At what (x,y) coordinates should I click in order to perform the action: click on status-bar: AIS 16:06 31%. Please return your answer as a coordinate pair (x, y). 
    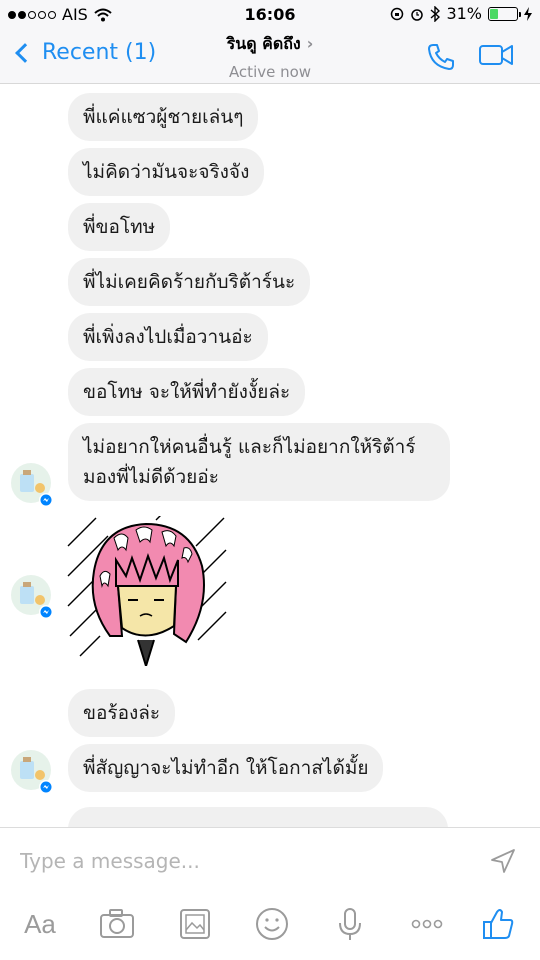
    Looking at the image, I should click on (270, 14).